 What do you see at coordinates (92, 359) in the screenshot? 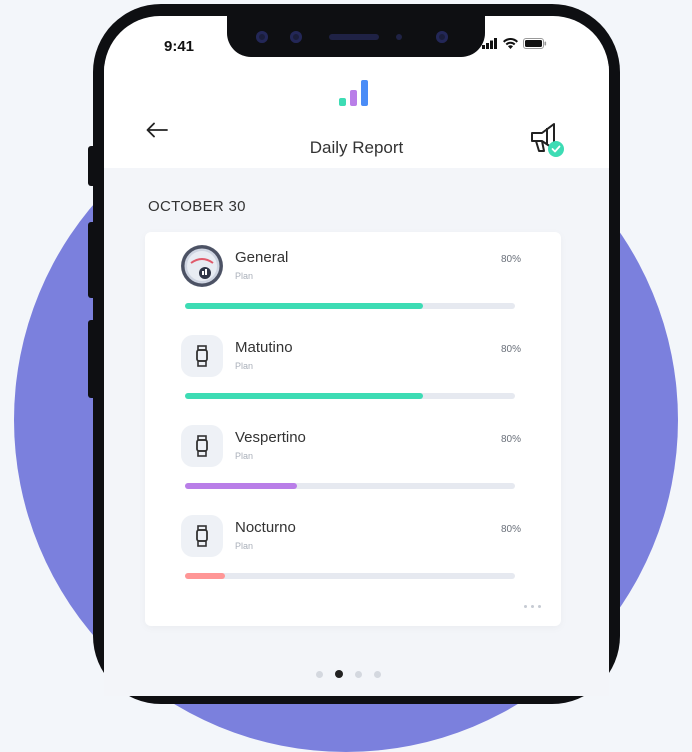
I see `volume-down-button` at bounding box center [92, 359].